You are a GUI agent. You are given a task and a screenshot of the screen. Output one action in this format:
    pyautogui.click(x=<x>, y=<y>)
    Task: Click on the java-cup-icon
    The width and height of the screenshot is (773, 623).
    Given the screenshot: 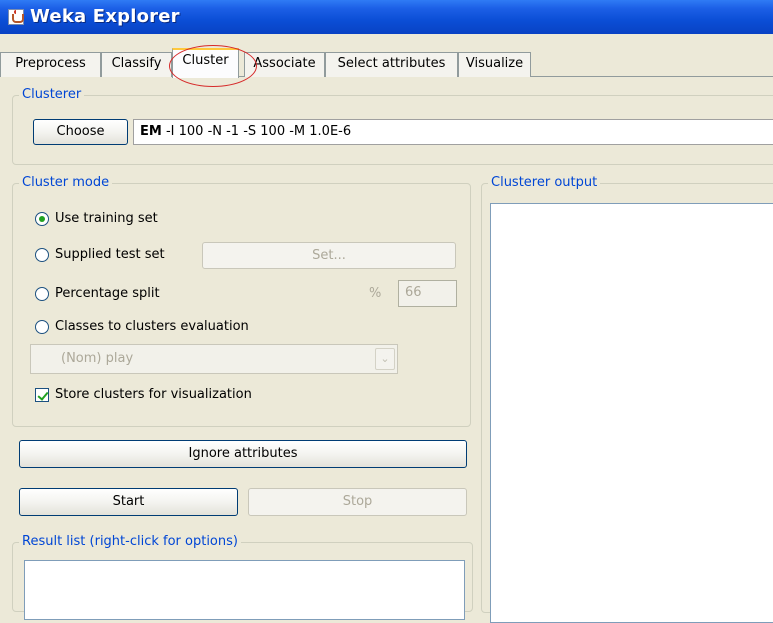 What is the action you would take?
    pyautogui.click(x=16, y=17)
    